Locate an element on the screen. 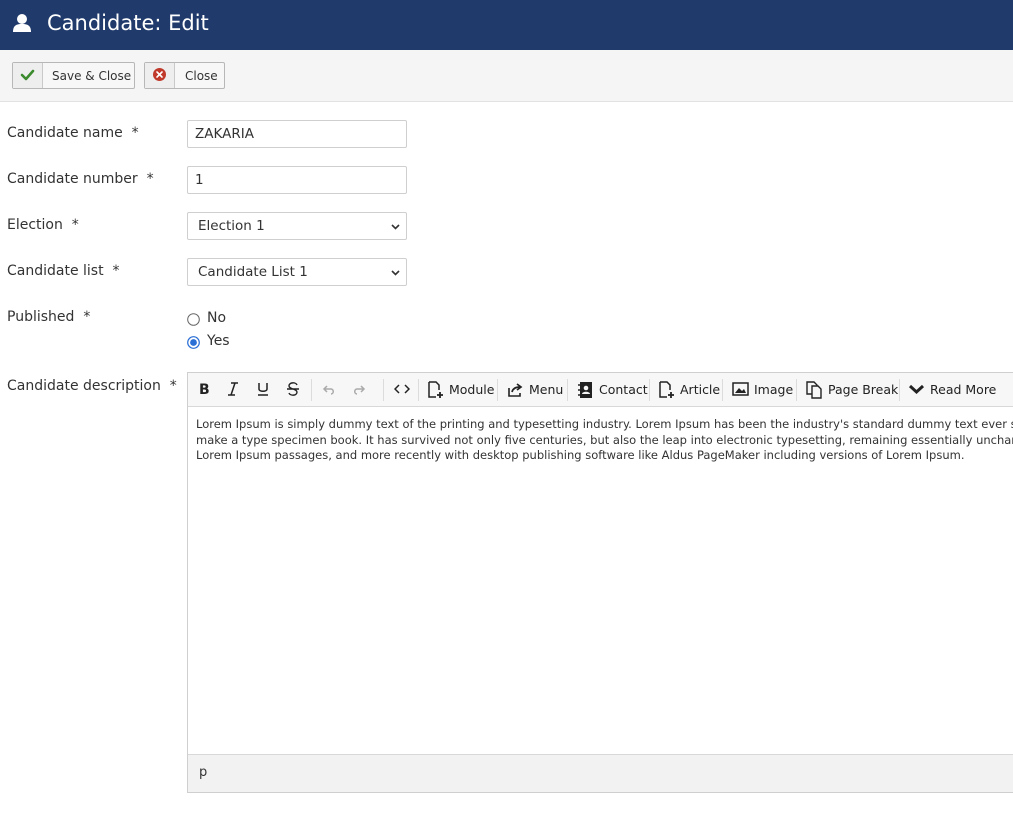 Image resolution: width=1013 pixels, height=813 pixels. published-yes-label: Yes is located at coordinates (218, 341).